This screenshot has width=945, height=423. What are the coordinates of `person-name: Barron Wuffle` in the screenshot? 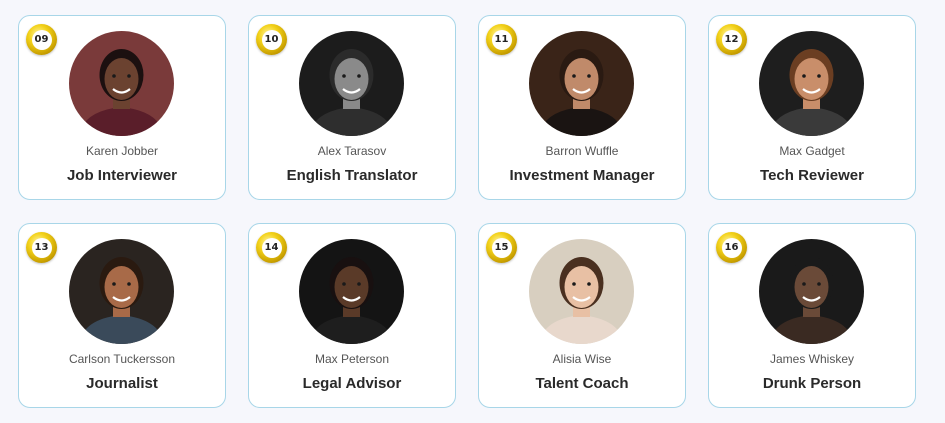 It's located at (582, 151).